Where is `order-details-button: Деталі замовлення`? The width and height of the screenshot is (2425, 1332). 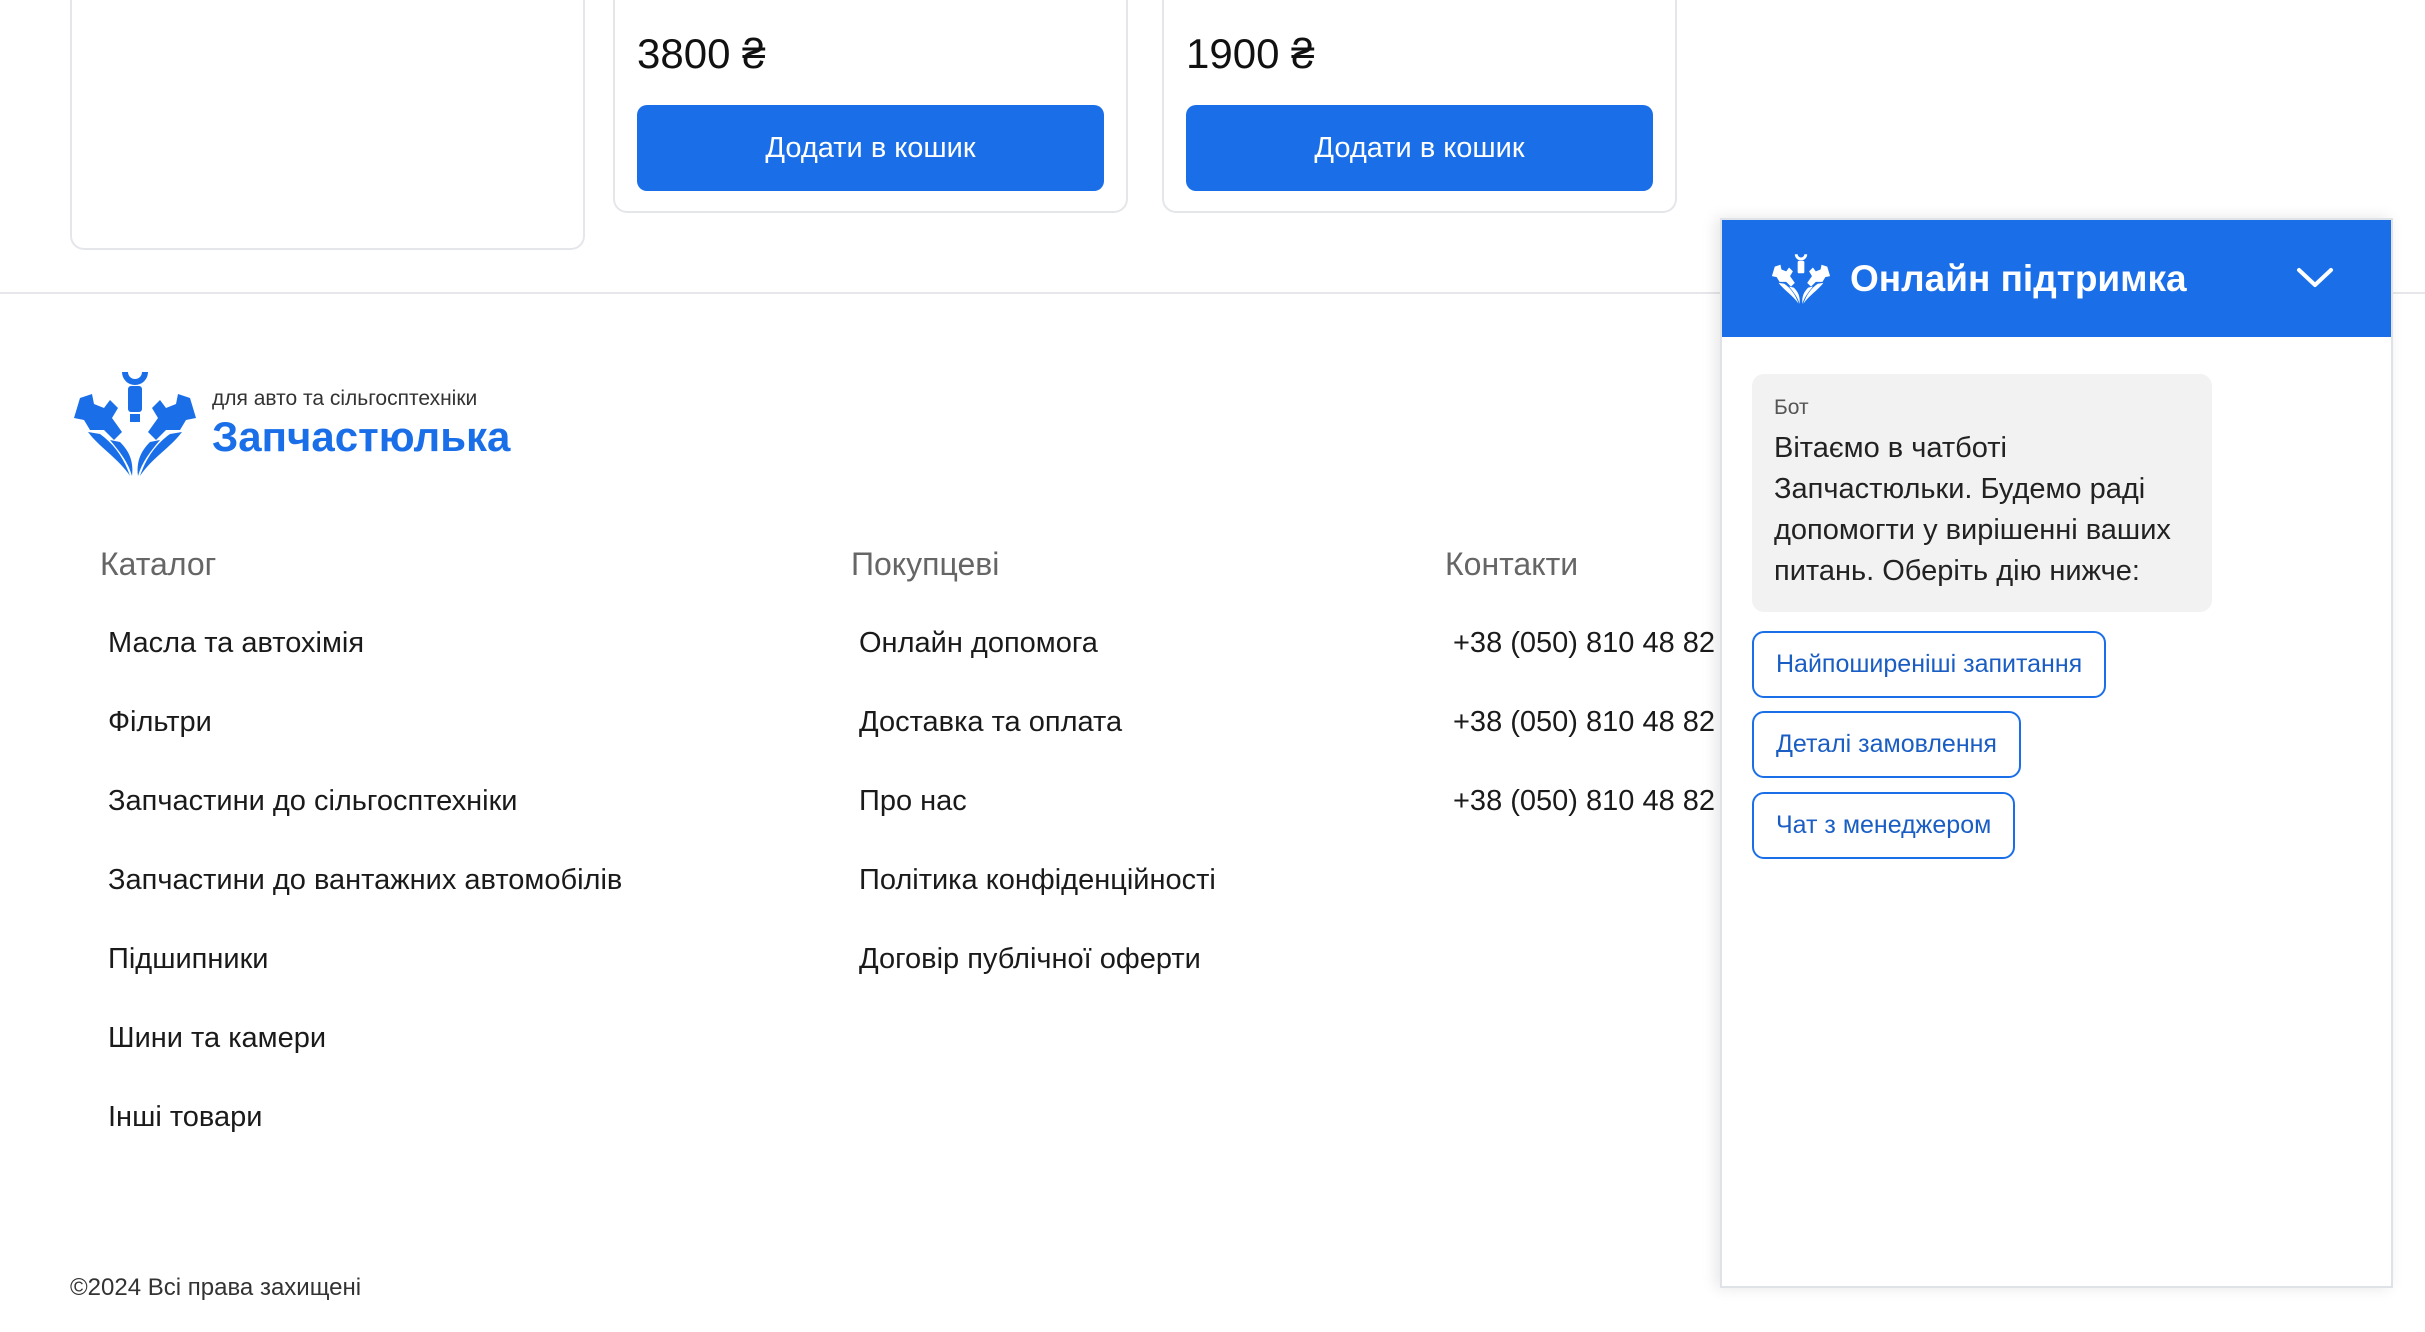 order-details-button: Деталі замовлення is located at coordinates (1886, 744).